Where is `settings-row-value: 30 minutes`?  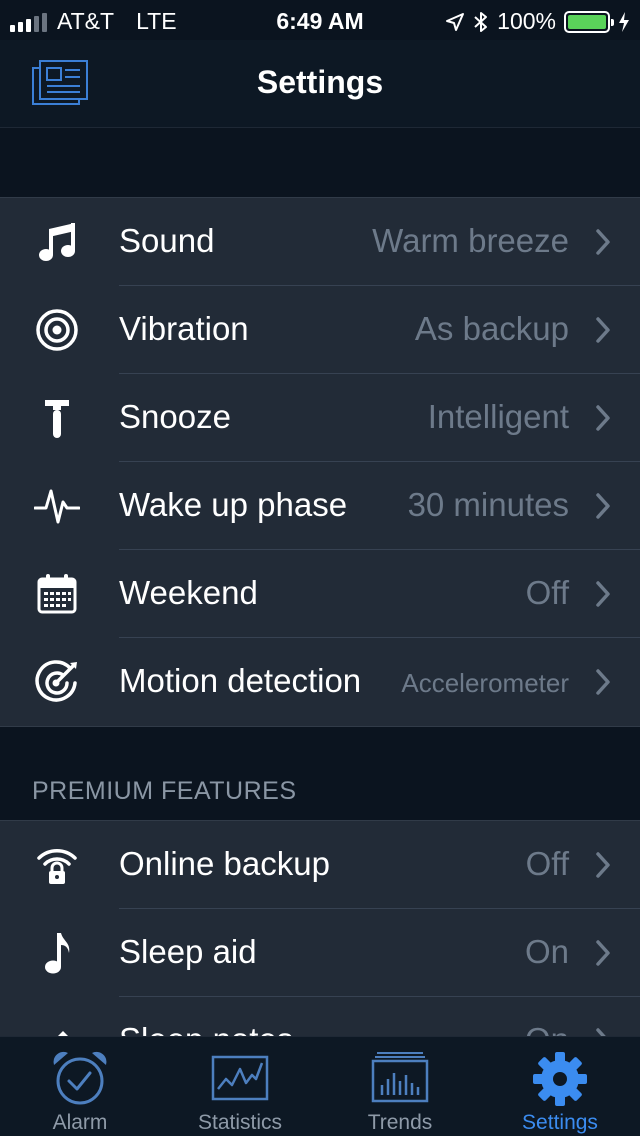
settings-row-value: 30 minutes is located at coordinates (488, 504).